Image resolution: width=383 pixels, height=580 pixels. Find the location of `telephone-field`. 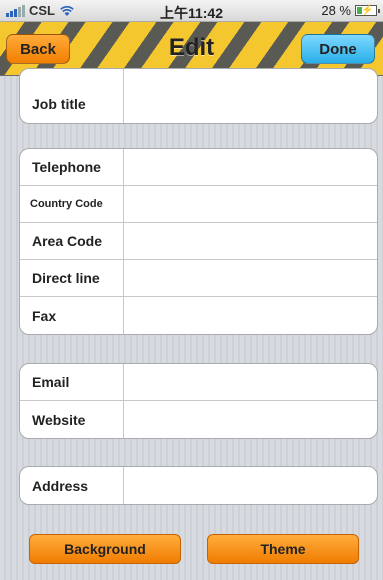

telephone-field is located at coordinates (250, 167).